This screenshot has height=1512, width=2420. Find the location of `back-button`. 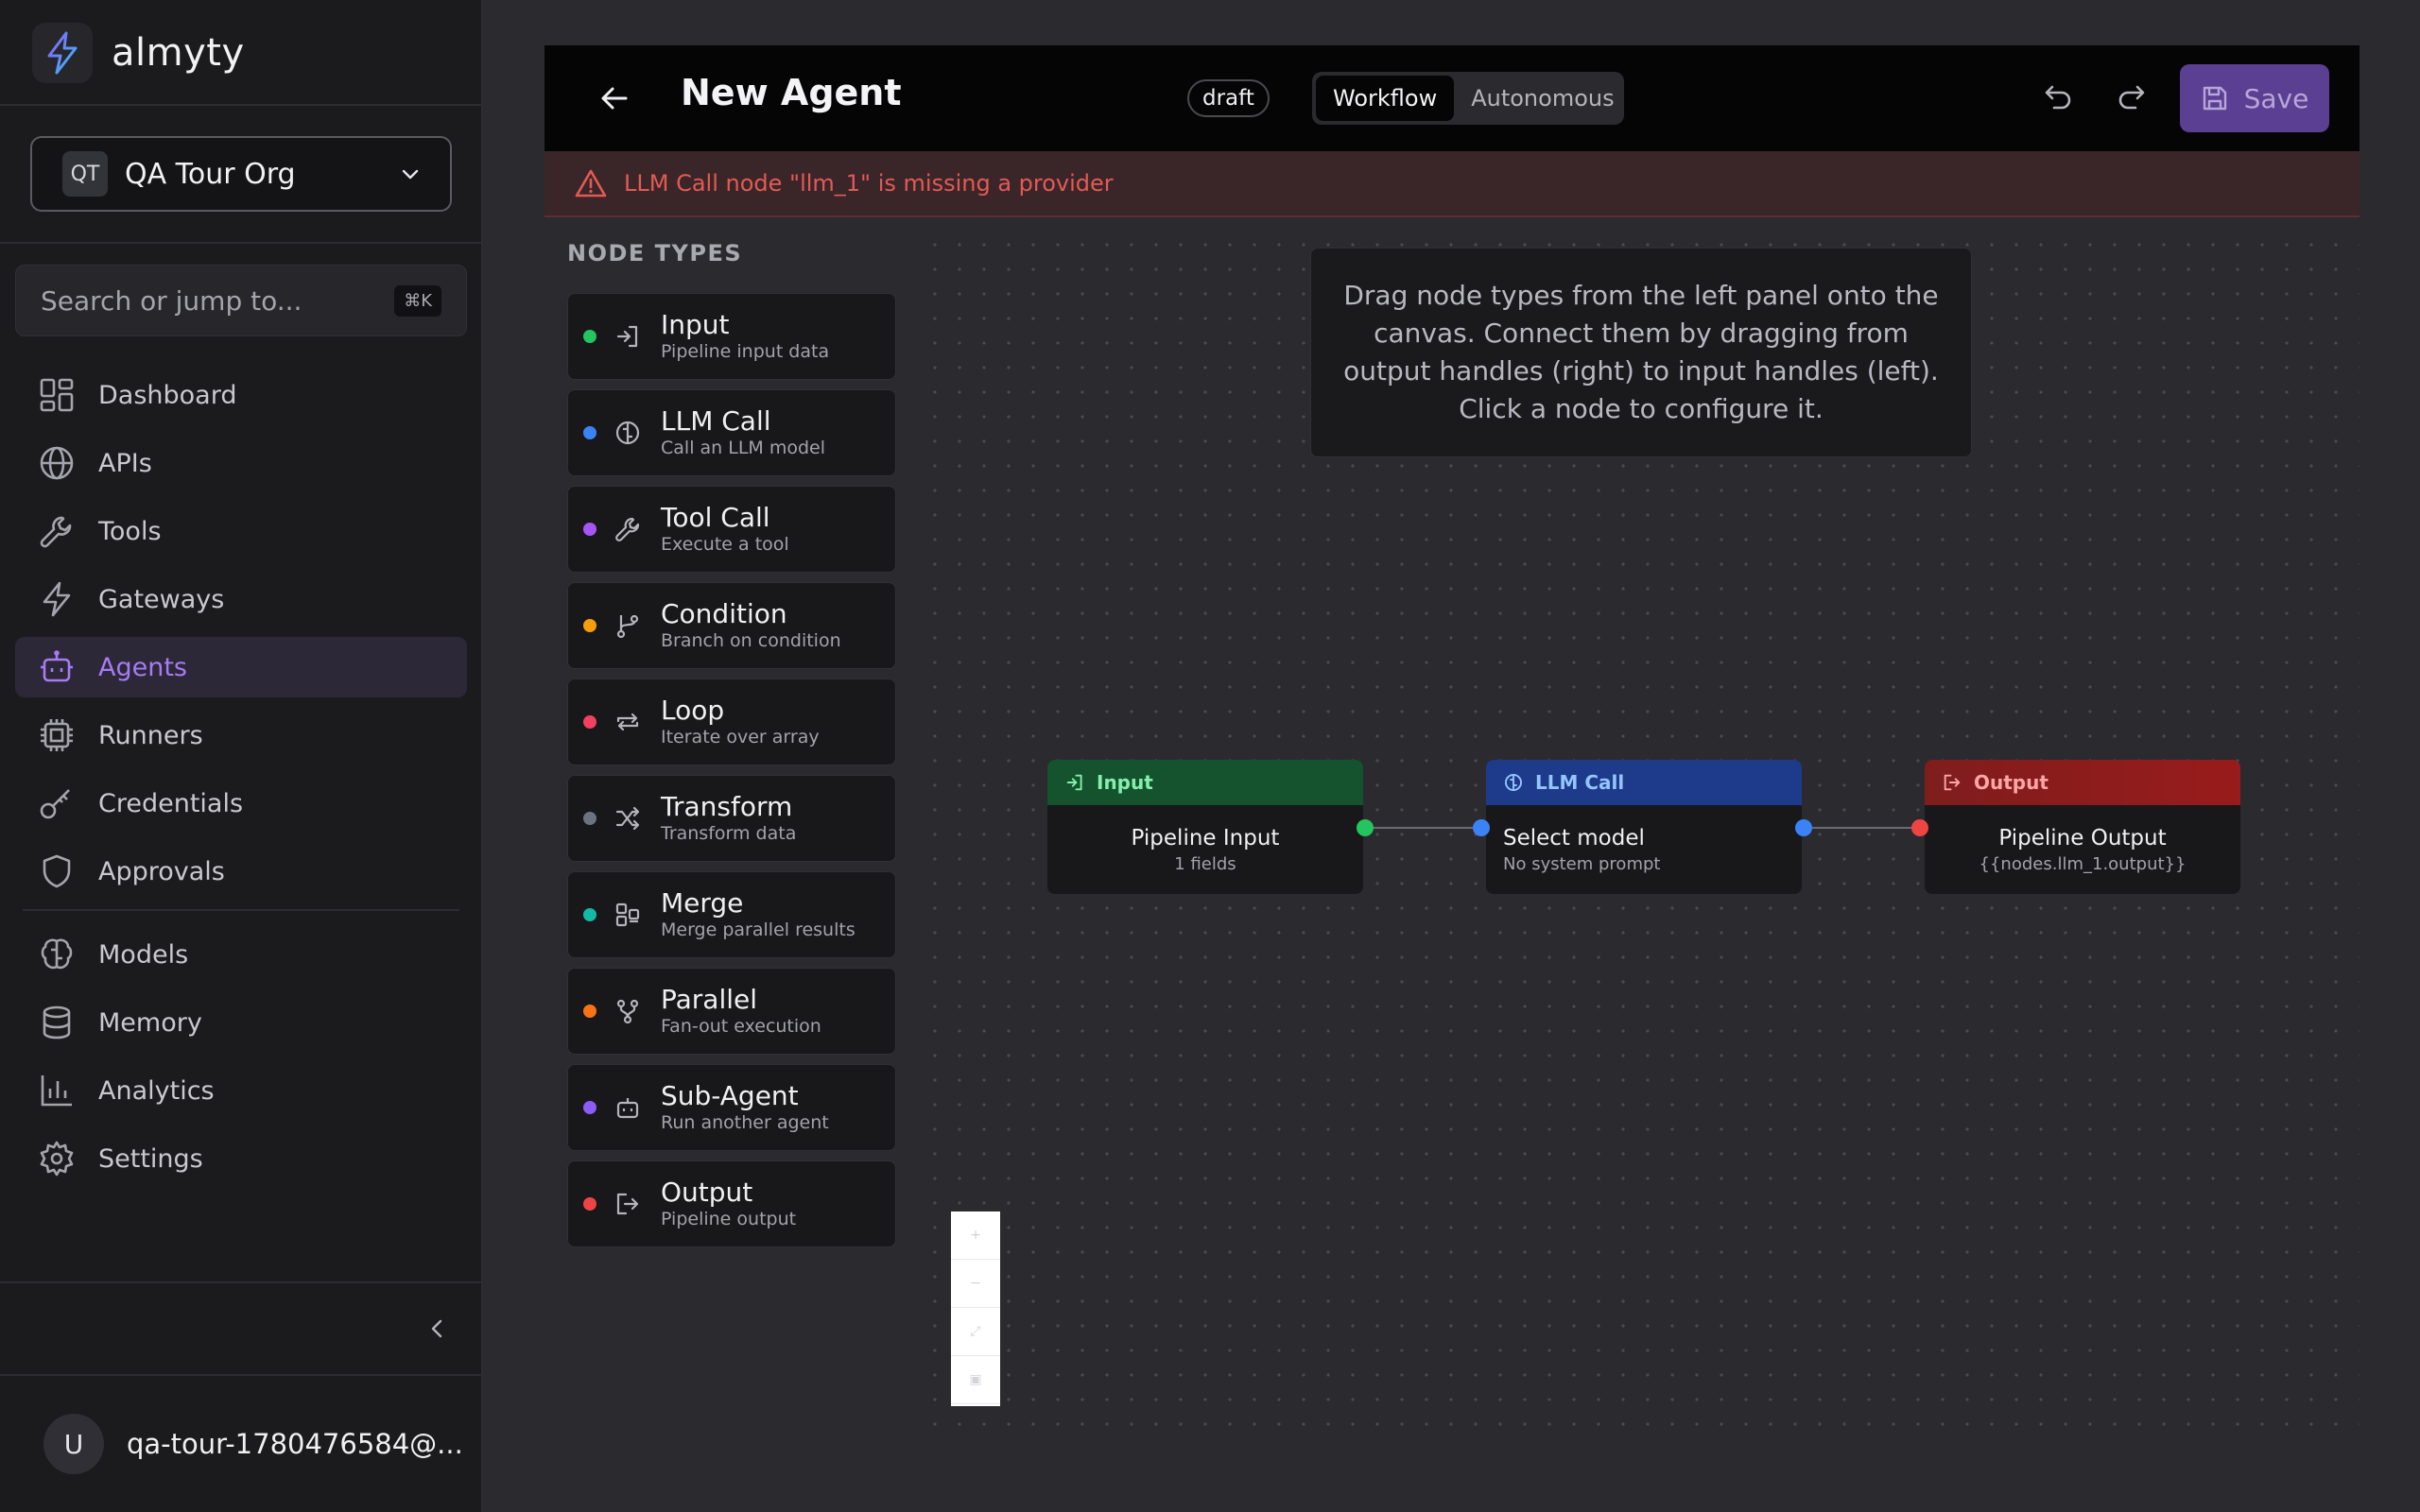

back-button is located at coordinates (614, 98).